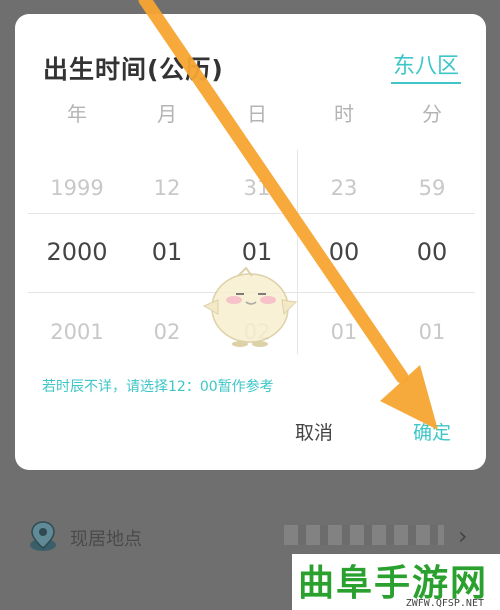 The width and height of the screenshot is (500, 610). Describe the element at coordinates (251, 213) in the screenshot. I see `selection-top-divider` at that location.